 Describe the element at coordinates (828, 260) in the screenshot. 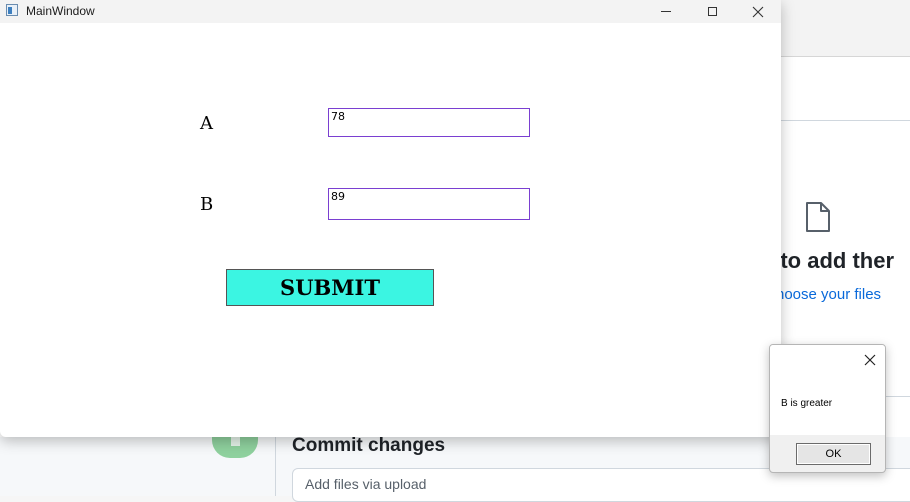

I see `drag-files-heading: e to add ther` at that location.